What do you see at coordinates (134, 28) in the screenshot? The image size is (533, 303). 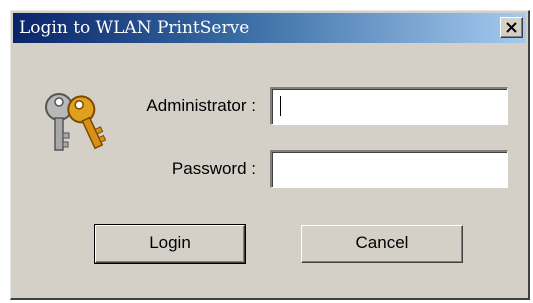 I see `window-title: Login to WLAN PrintServe` at bounding box center [134, 28].